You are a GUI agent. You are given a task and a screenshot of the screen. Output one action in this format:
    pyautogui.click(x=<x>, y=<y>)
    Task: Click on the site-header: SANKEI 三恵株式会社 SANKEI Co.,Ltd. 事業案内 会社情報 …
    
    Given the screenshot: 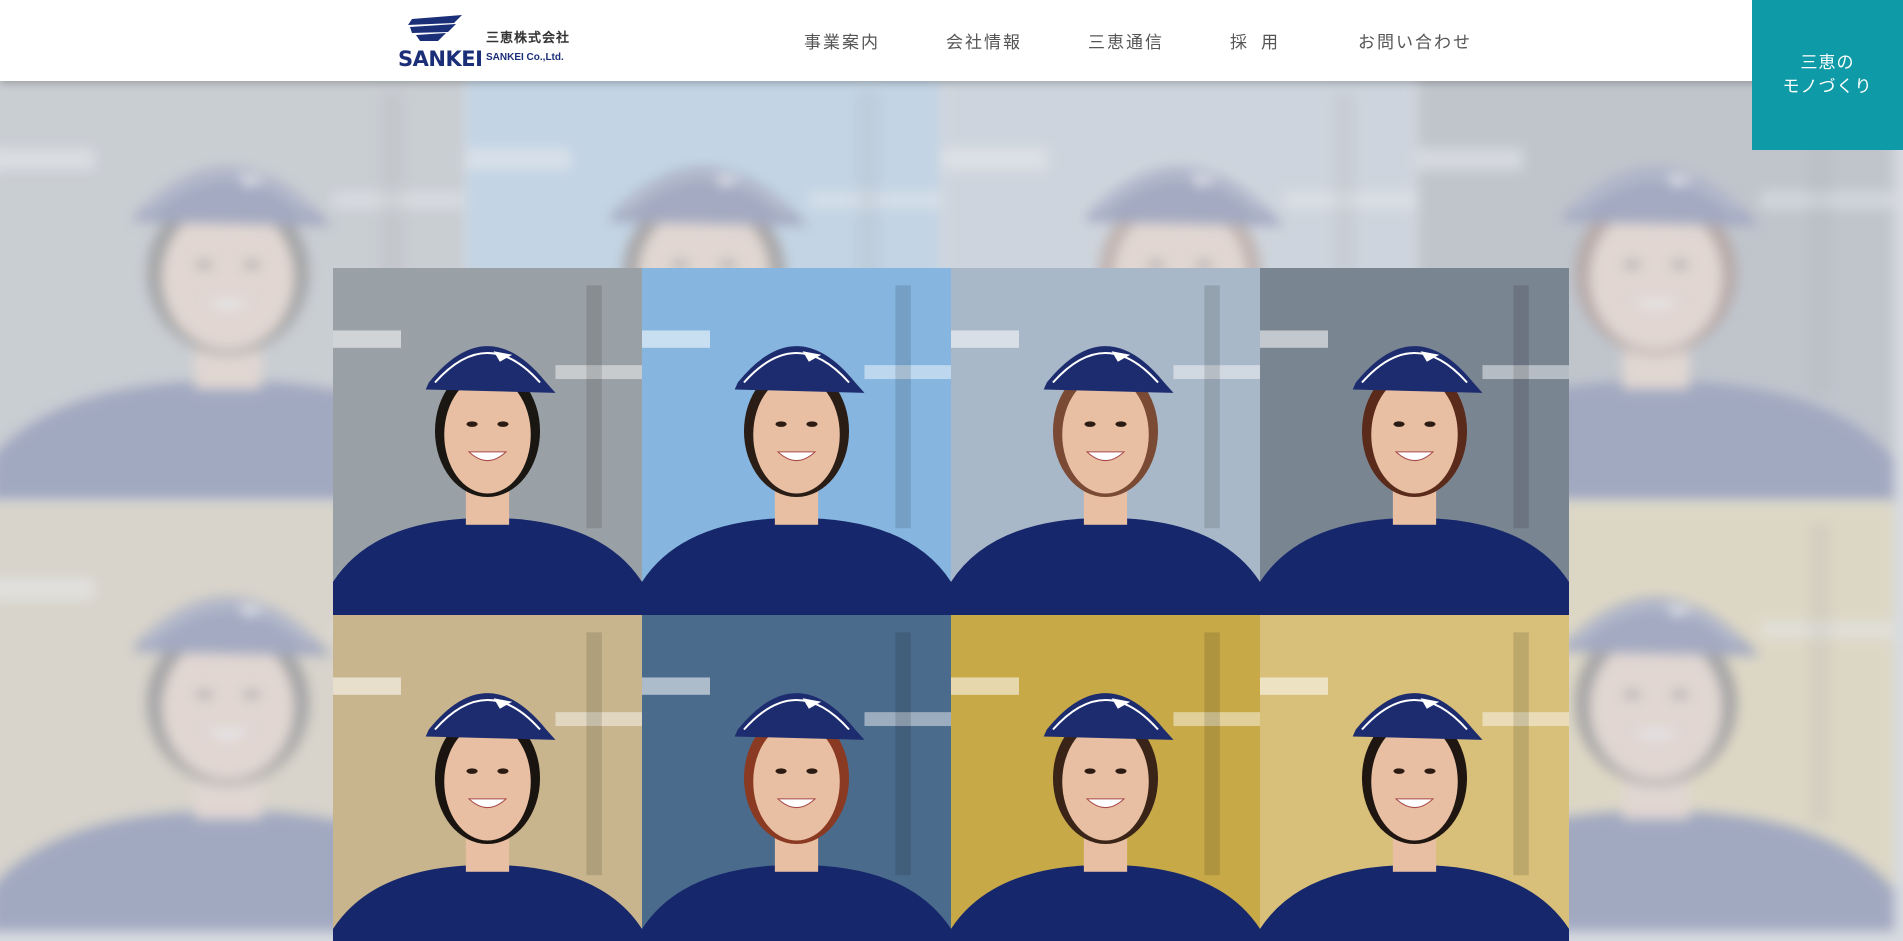 What is the action you would take?
    pyautogui.click(x=951, y=40)
    